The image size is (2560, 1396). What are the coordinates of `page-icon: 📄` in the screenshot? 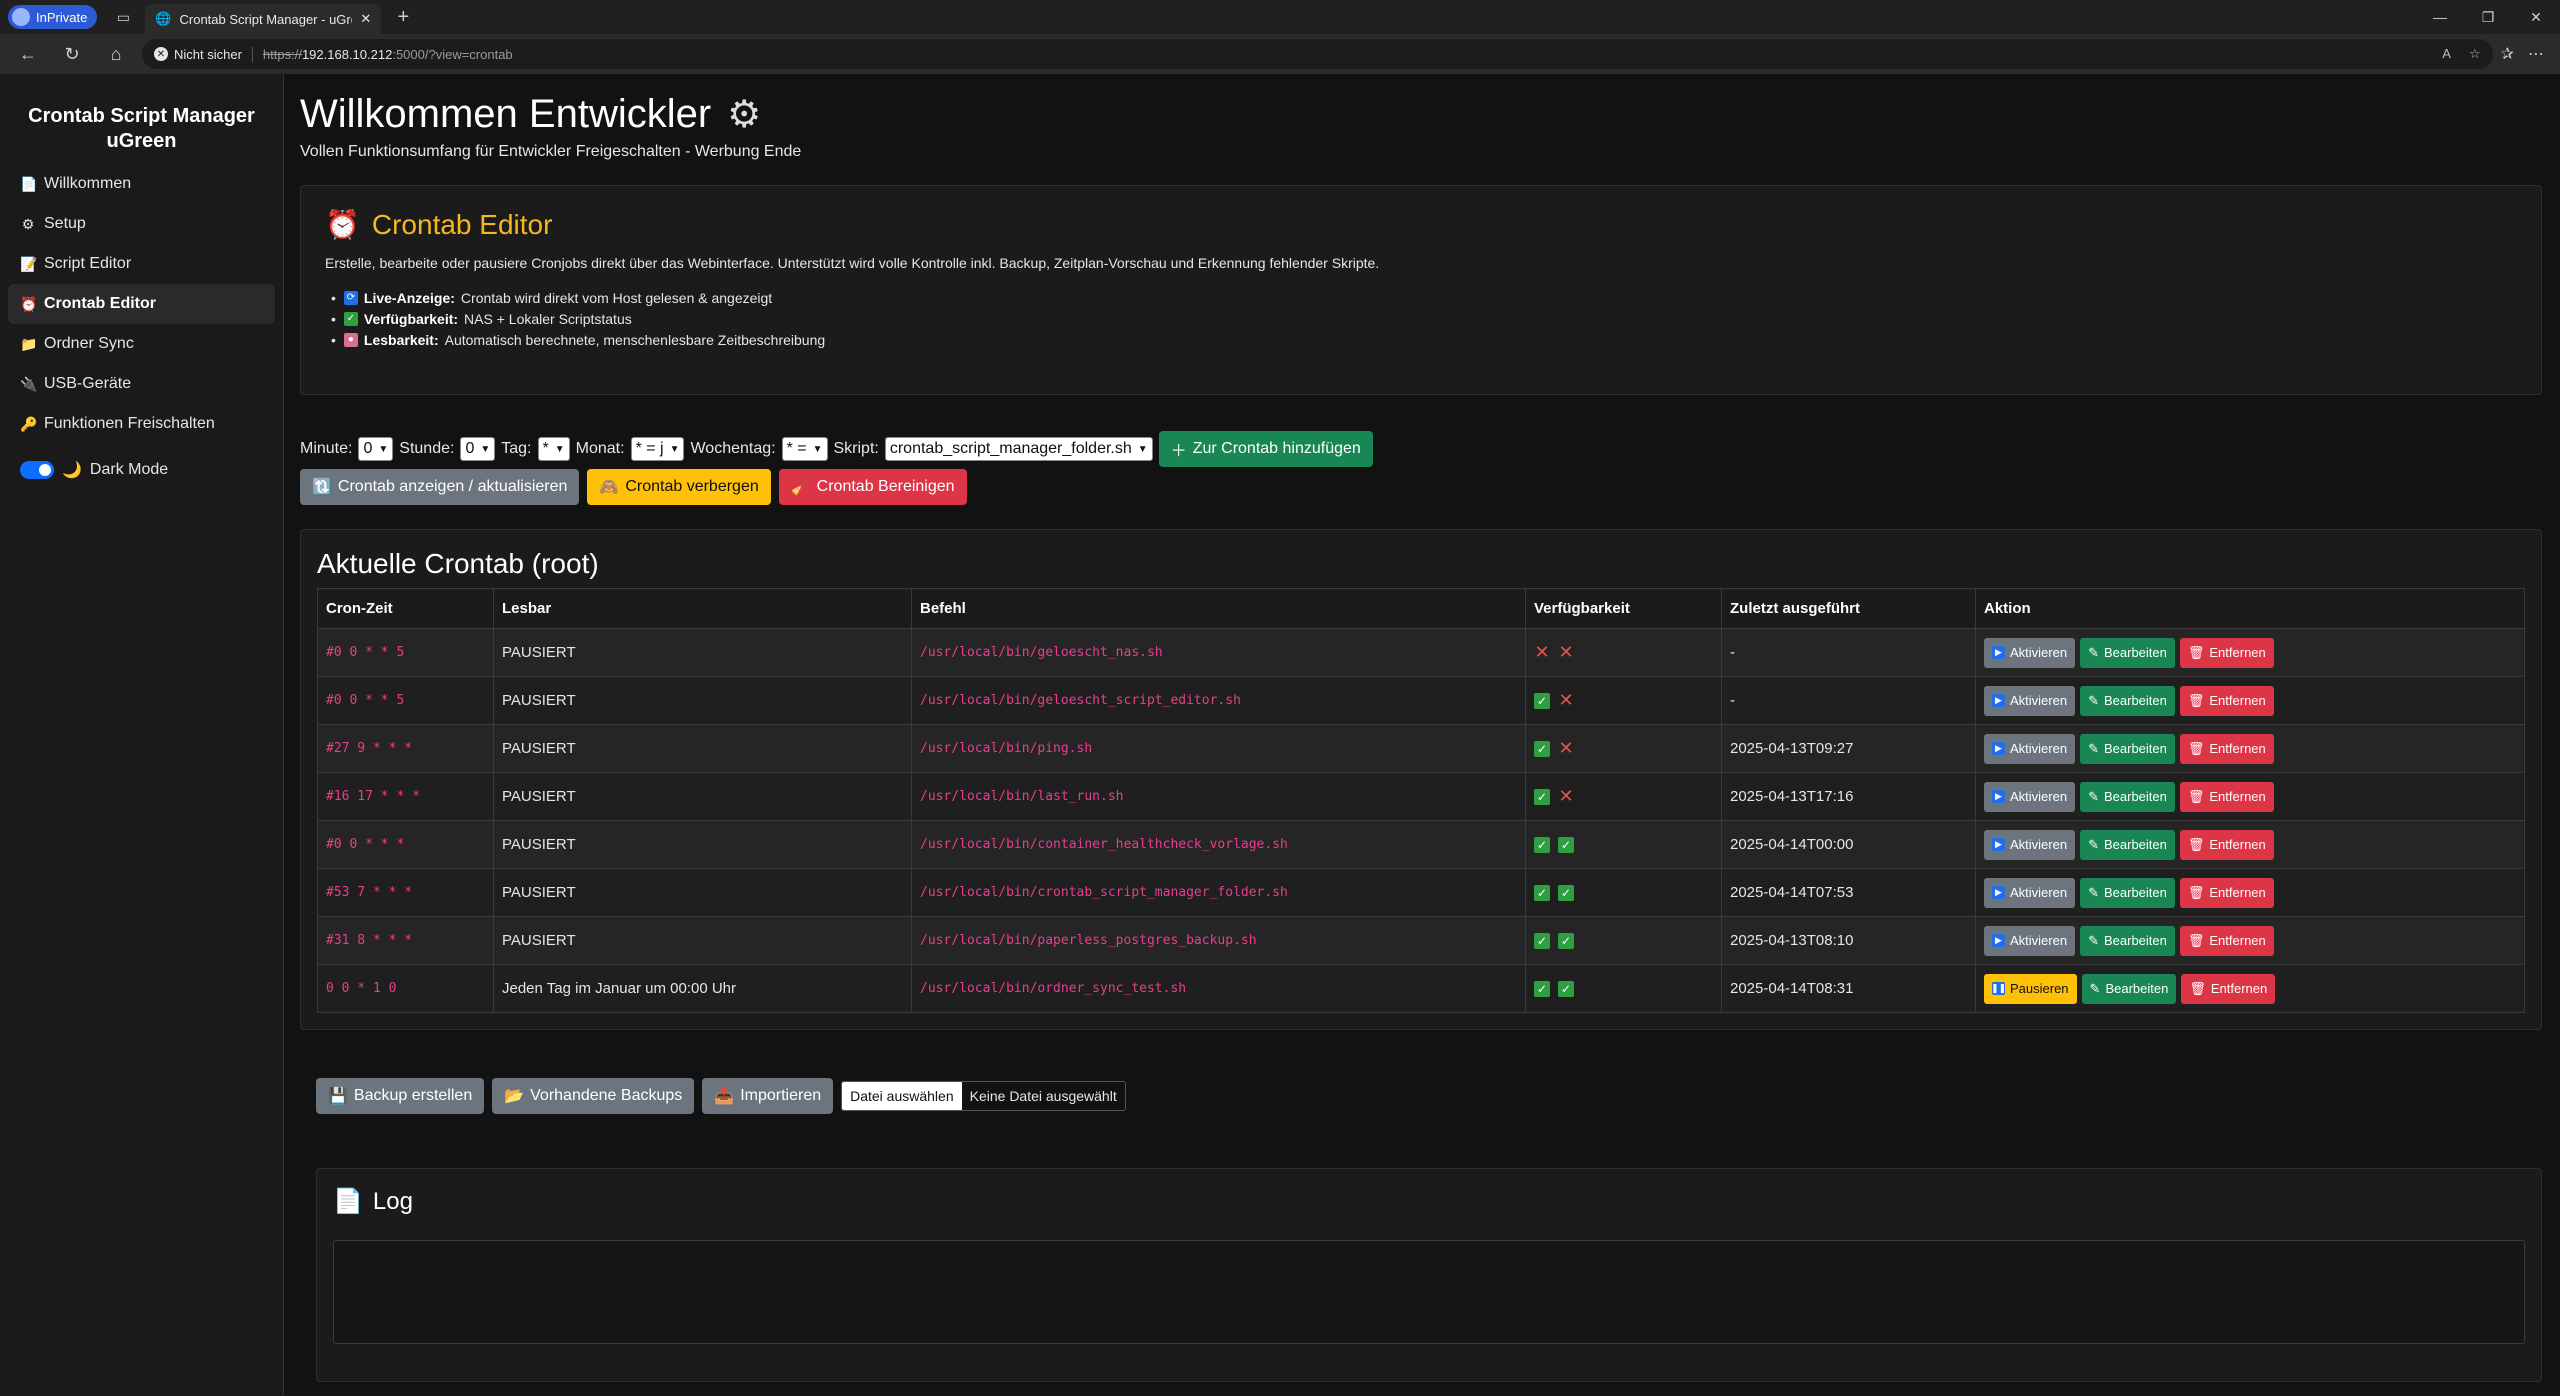 It's located at (29, 183).